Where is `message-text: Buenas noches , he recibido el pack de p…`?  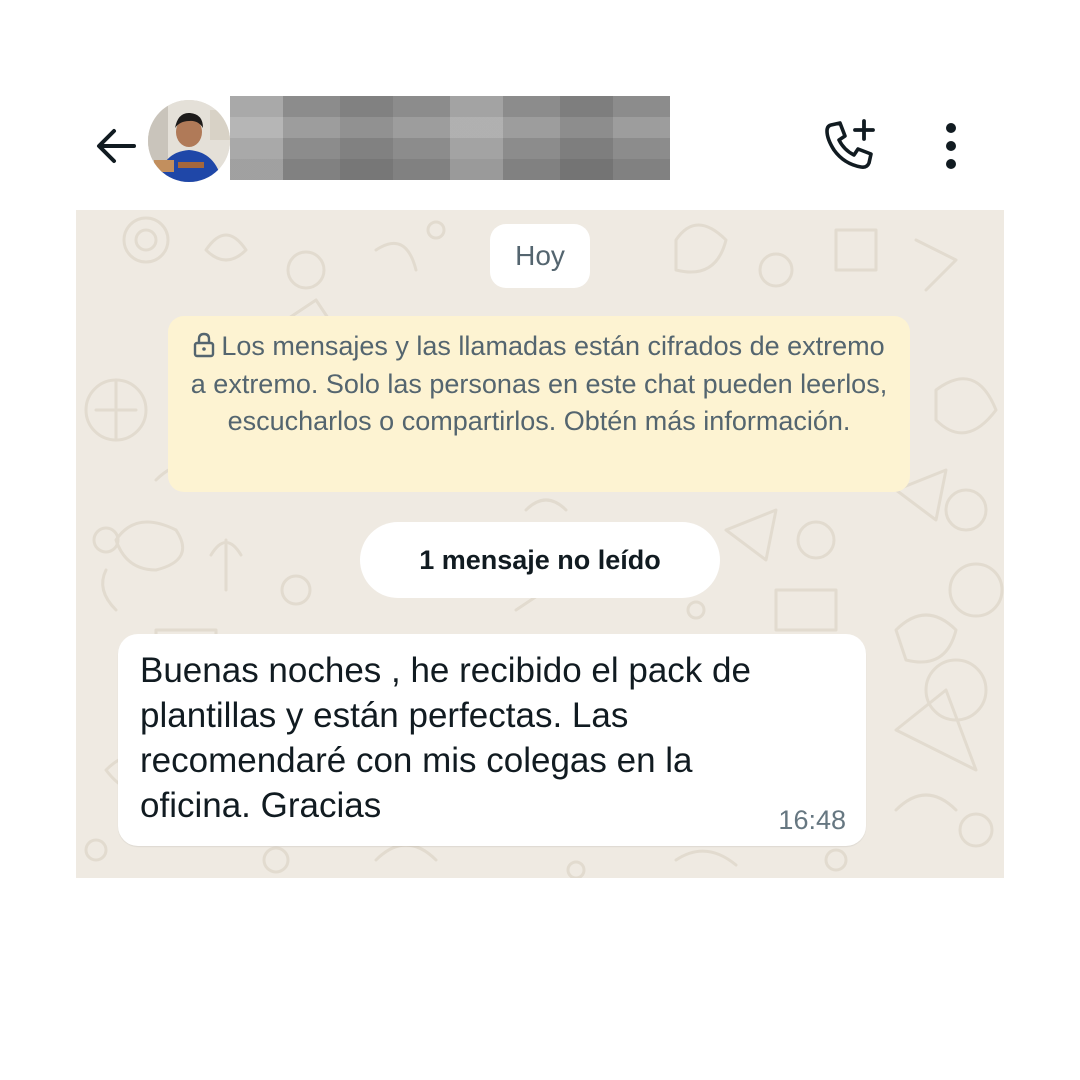
message-text: Buenas noches , he recibido el pack de p… is located at coordinates (445, 738).